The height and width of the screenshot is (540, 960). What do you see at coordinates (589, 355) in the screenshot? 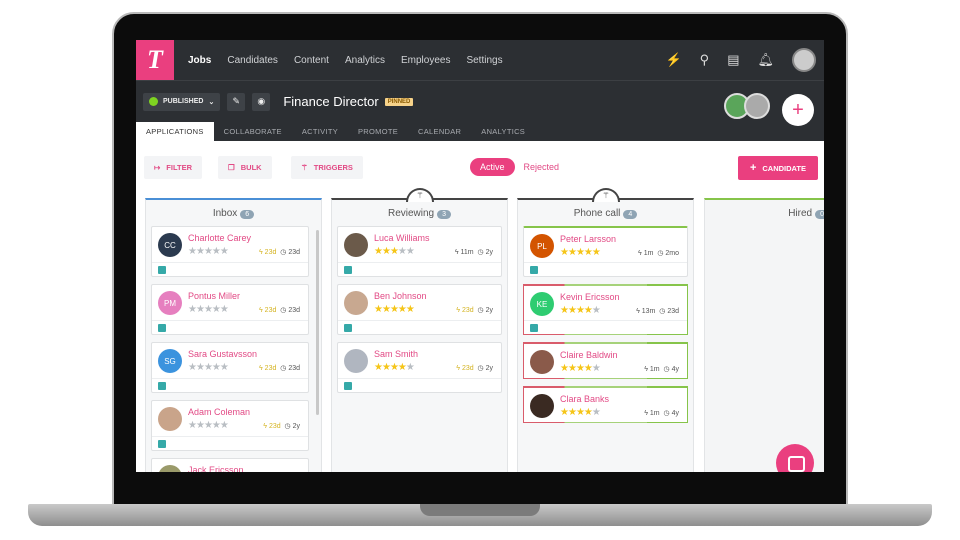
I see `candidate-name: Claire Baldwin` at bounding box center [589, 355].